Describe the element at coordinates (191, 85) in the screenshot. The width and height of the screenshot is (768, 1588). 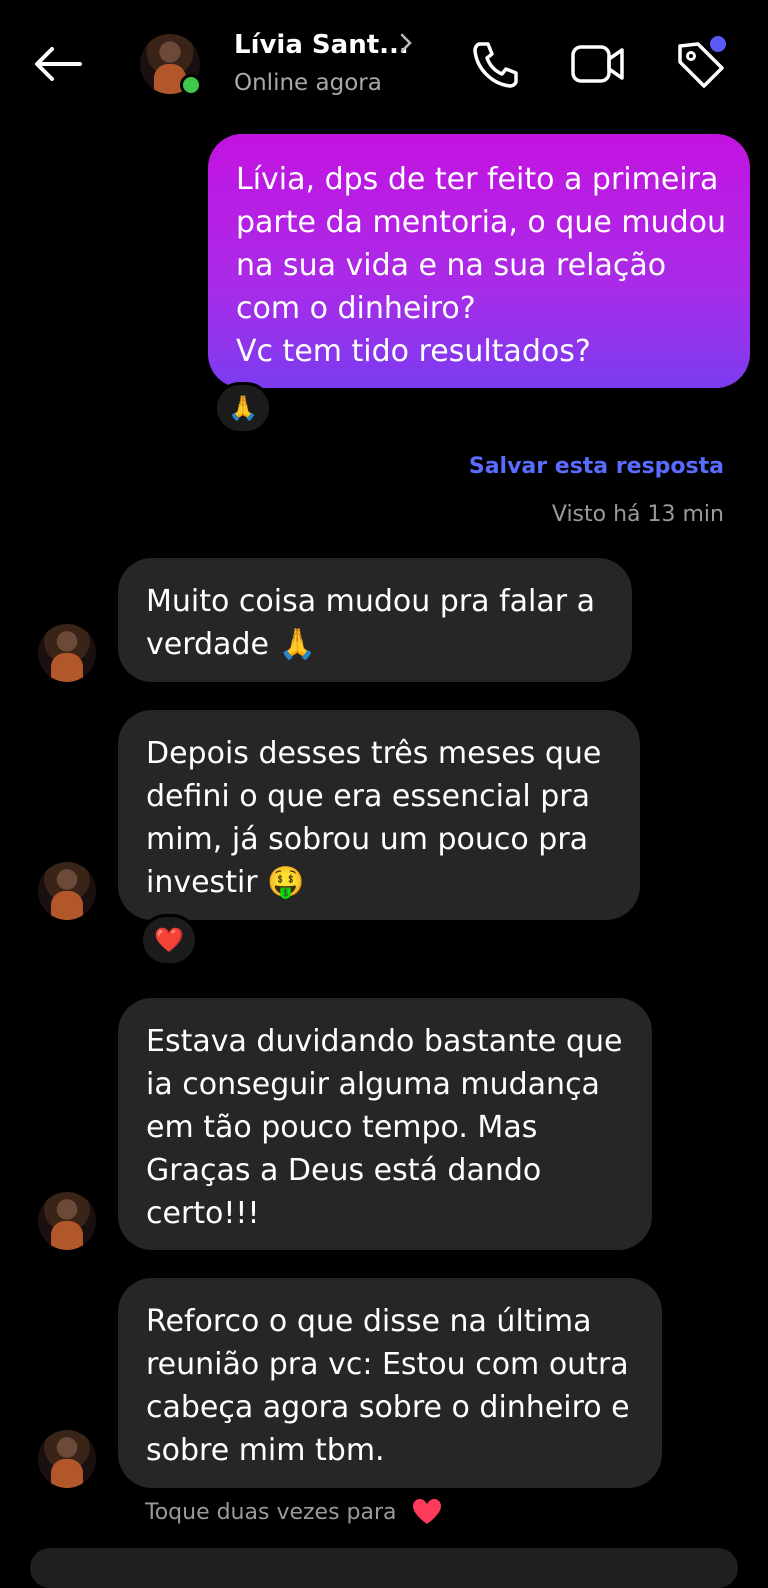
I see `online-status-dot` at that location.